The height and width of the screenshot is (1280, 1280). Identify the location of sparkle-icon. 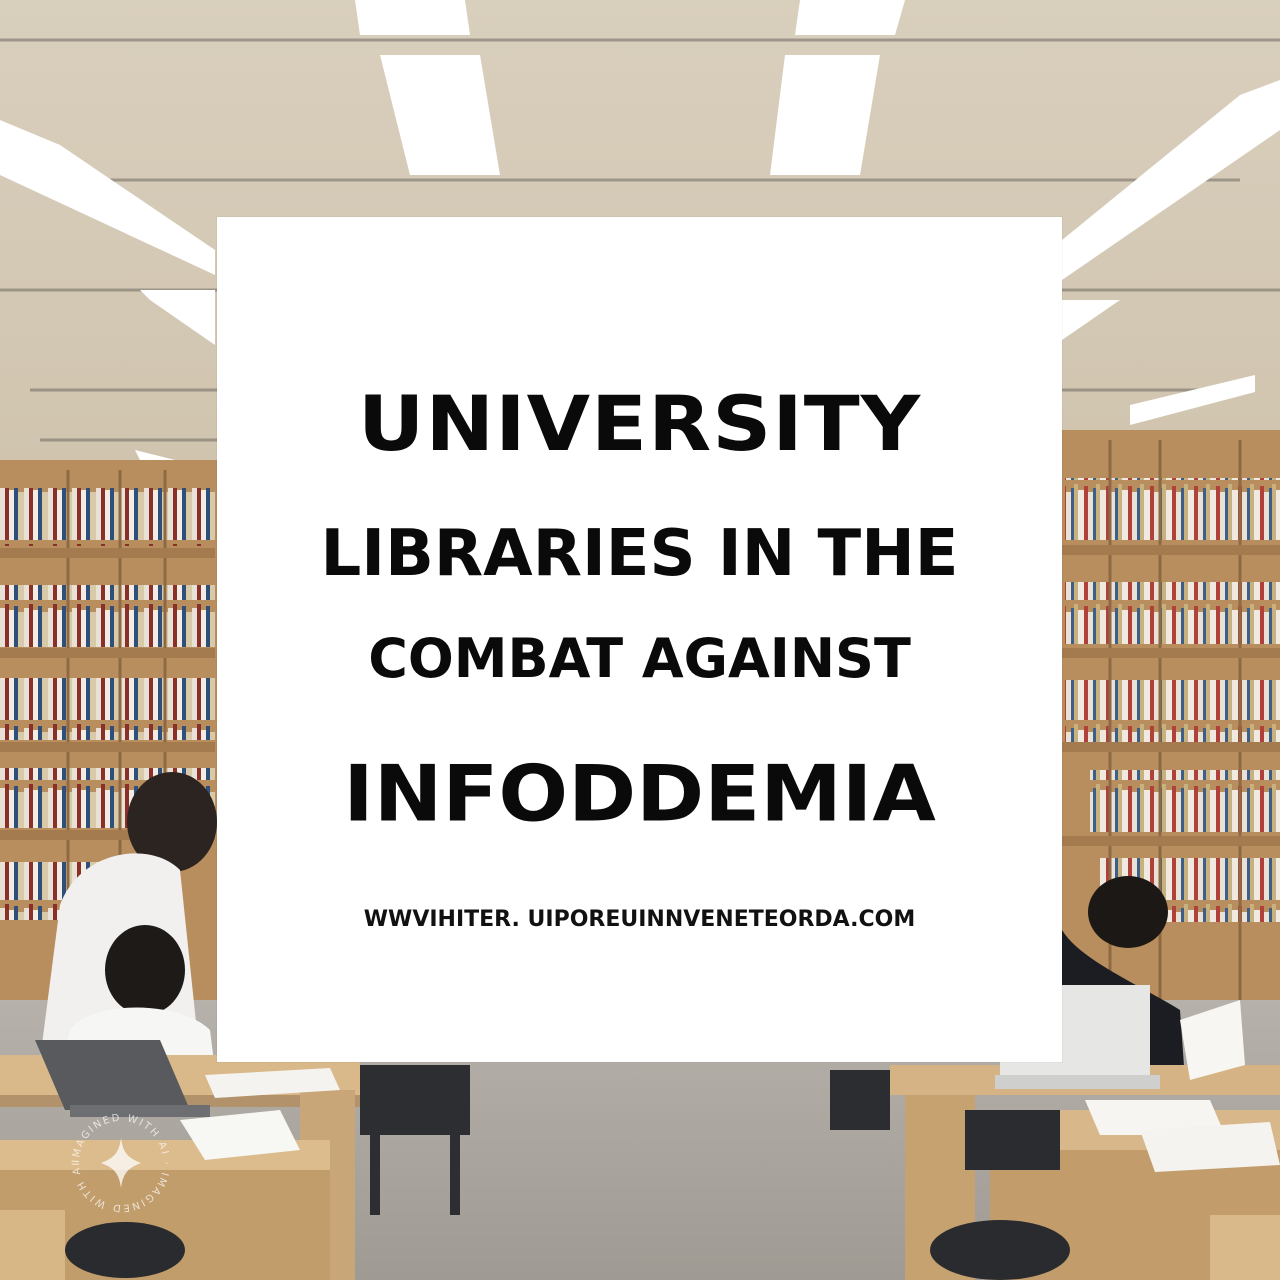
(121, 1163).